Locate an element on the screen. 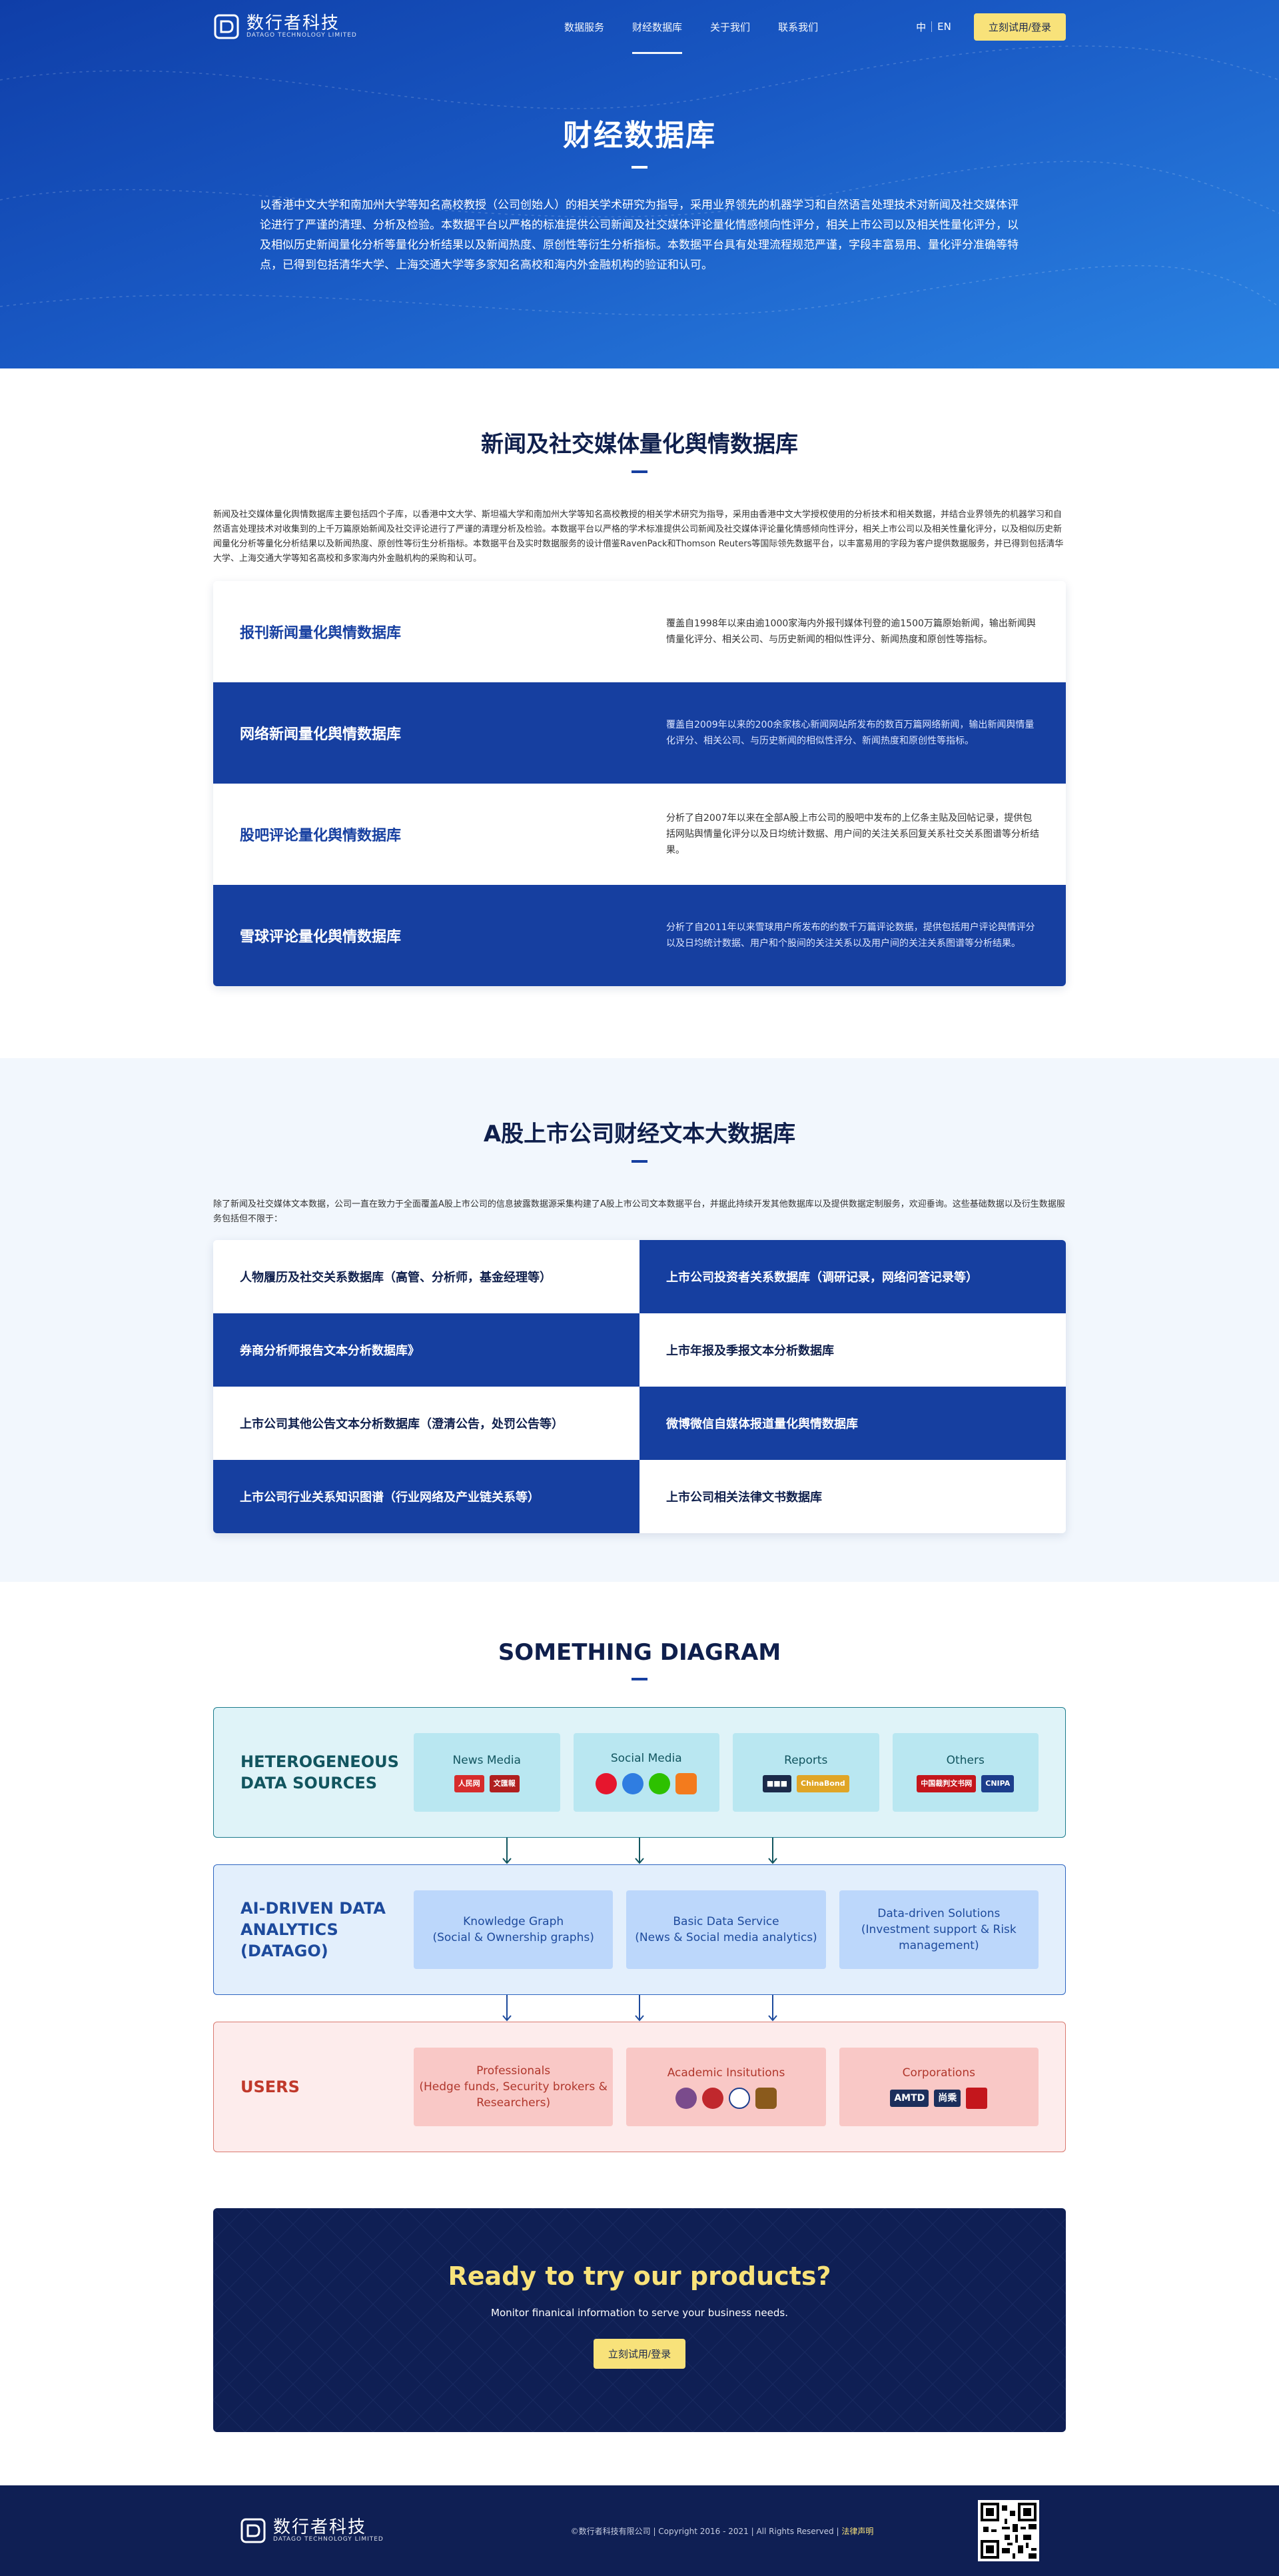  others-box: Others 中国裁判文书网 CNIPA is located at coordinates (965, 1772).